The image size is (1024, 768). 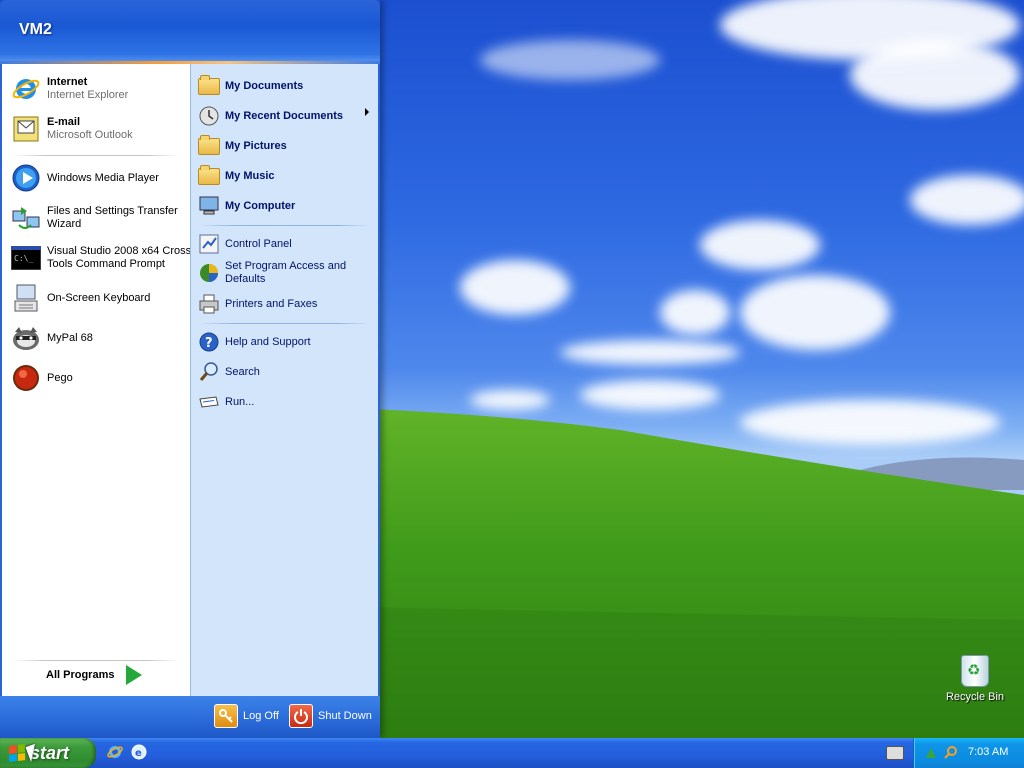 I want to click on recent-media-player: Windows Media Player, so click(x=84, y=178).